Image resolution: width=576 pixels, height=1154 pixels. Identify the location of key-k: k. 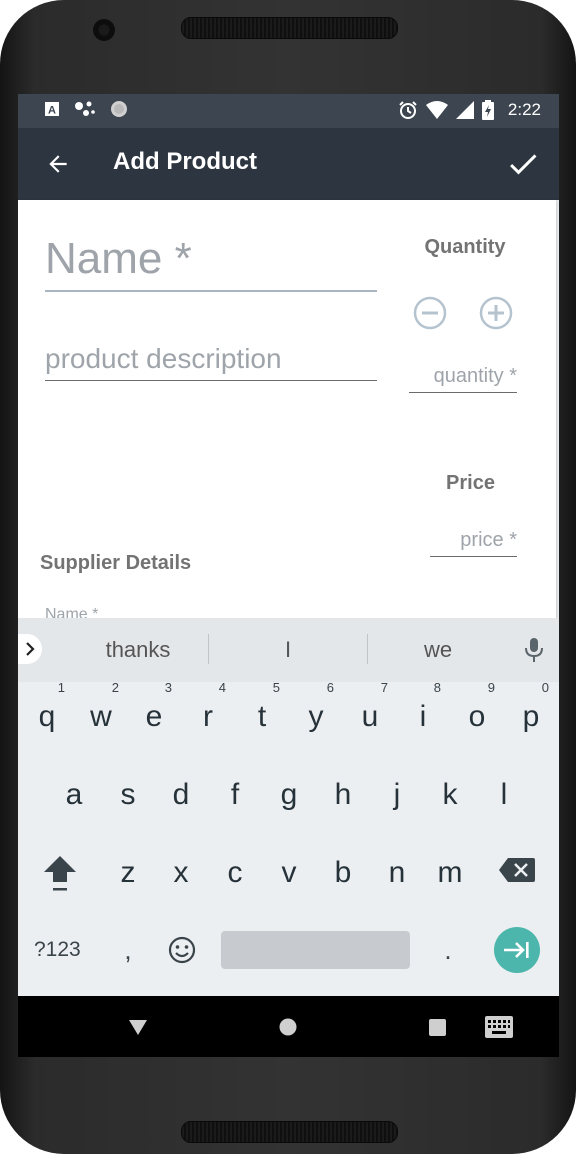
(450, 795).